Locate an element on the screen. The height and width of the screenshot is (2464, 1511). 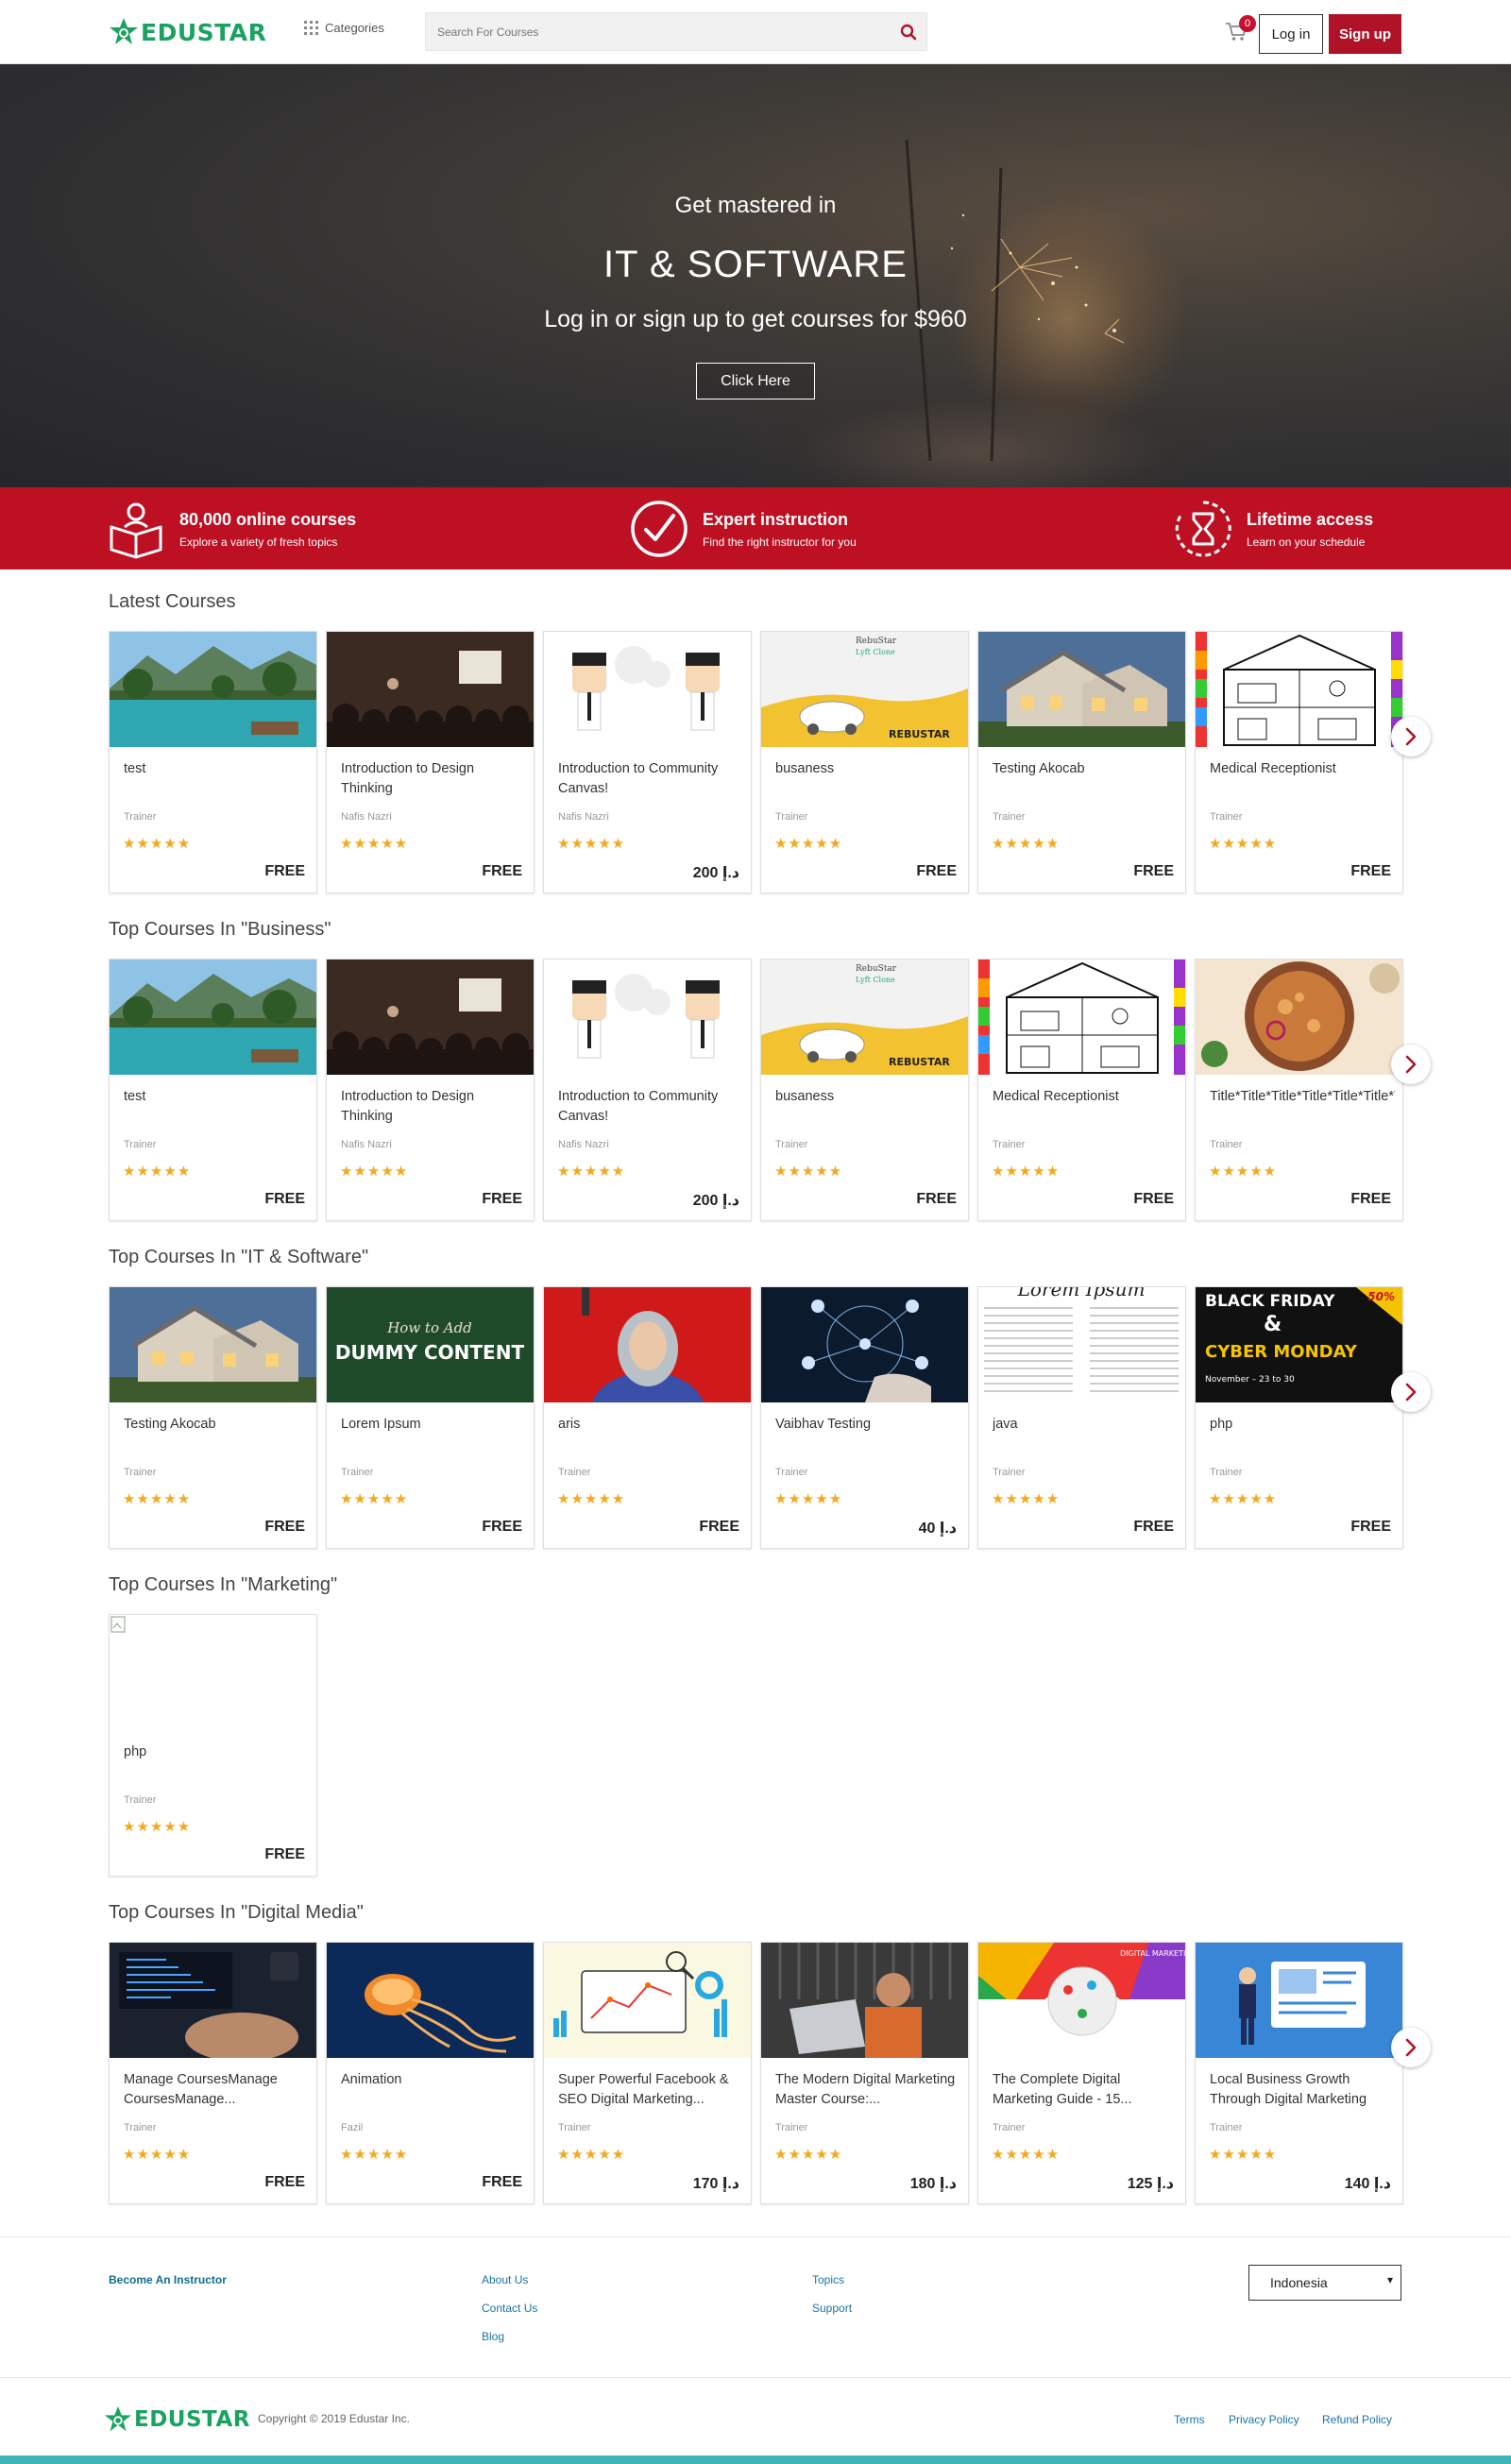
hero-cta-button: Click Here is located at coordinates (755, 381).